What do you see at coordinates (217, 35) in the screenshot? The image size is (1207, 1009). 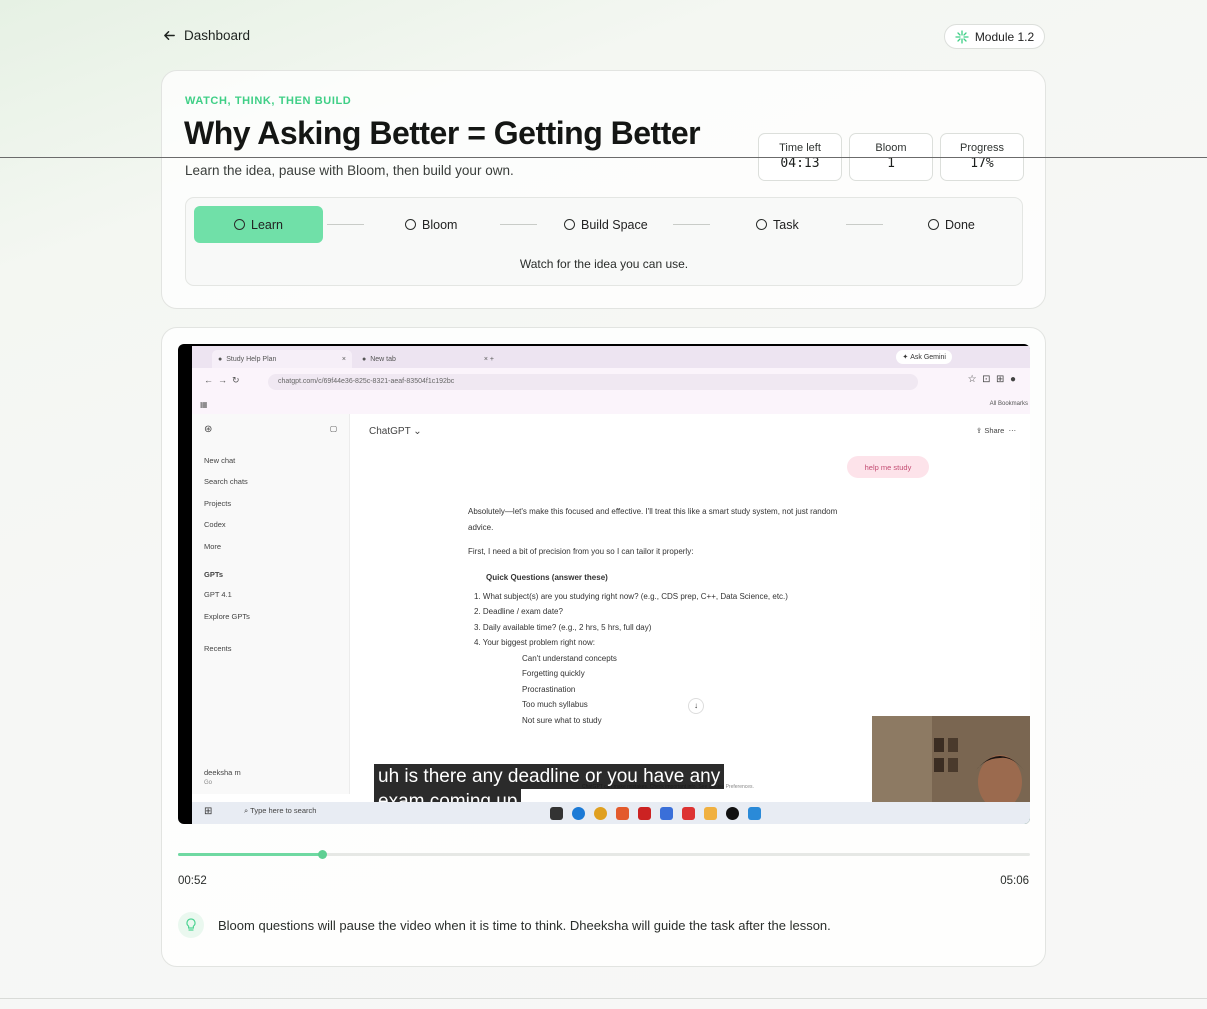 I see `back-label: Dashboard` at bounding box center [217, 35].